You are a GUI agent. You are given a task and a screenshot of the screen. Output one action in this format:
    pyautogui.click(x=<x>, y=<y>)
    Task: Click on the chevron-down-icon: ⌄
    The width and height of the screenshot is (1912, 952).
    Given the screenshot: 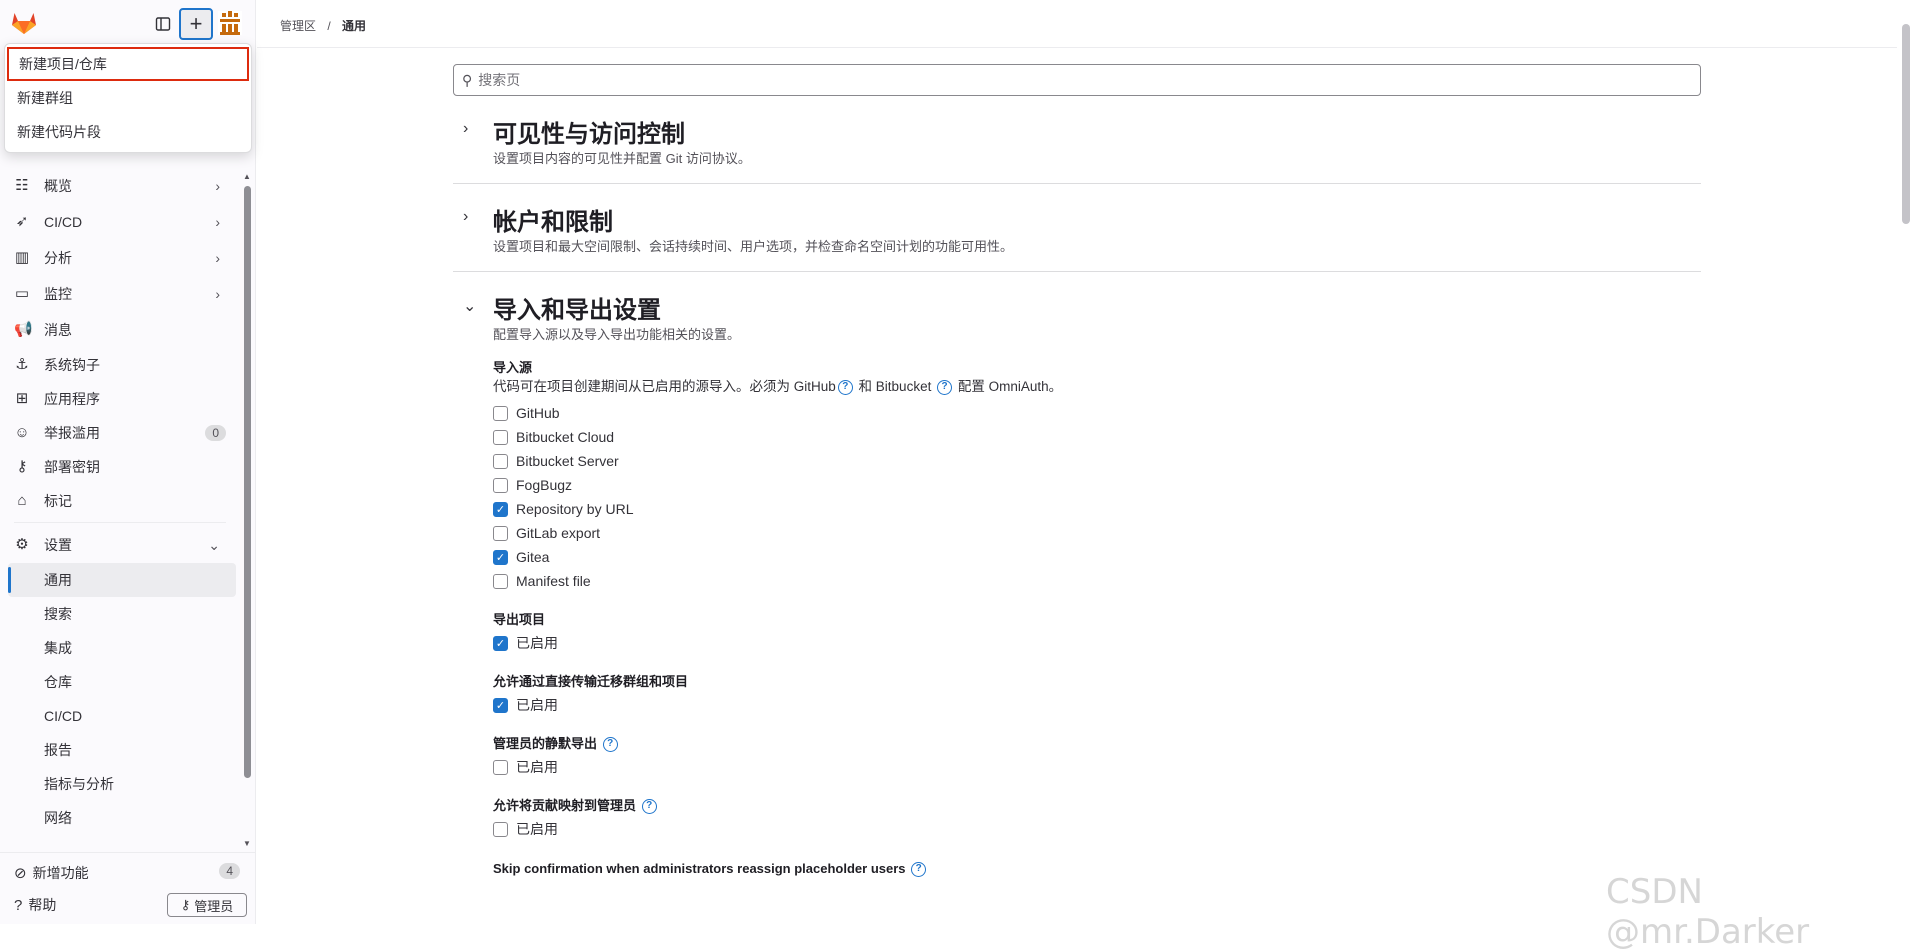 What is the action you would take?
    pyautogui.click(x=469, y=306)
    